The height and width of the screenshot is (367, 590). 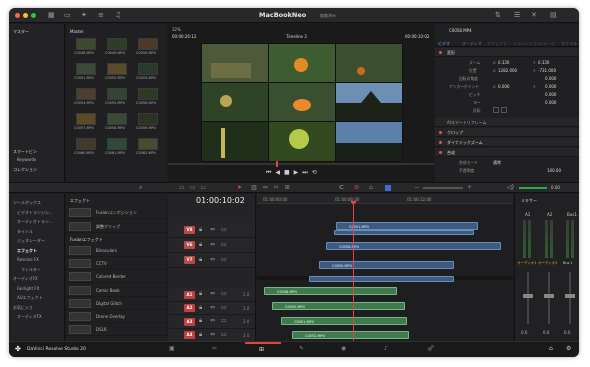 What do you see at coordinates (344, 321) in the screenshot?
I see `audio-clip: C0051.MP4` at bounding box center [344, 321].